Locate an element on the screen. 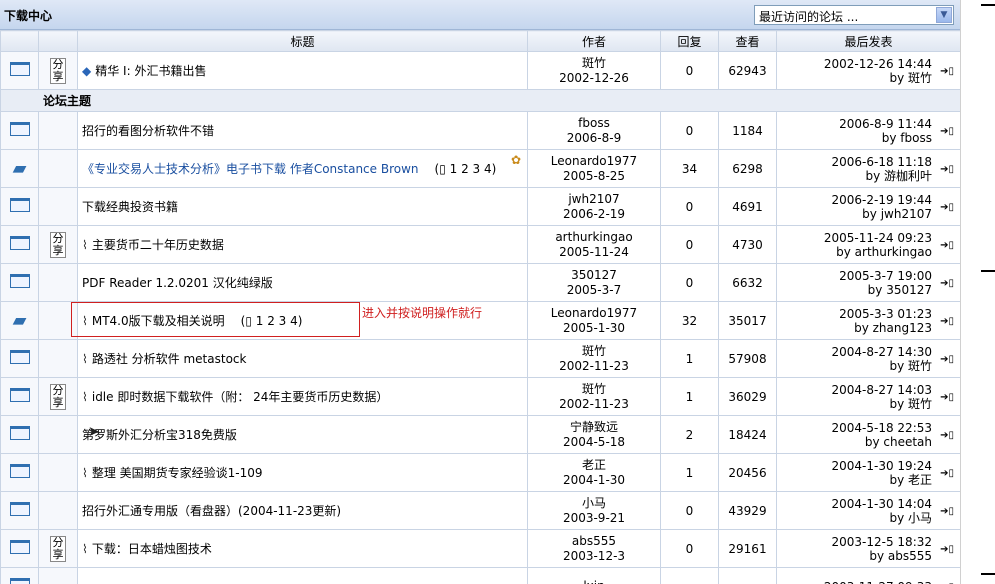 Image resolution: width=995 pixels, height=584 pixels. page-links: (▯ 1 2 3 4) is located at coordinates (466, 169).